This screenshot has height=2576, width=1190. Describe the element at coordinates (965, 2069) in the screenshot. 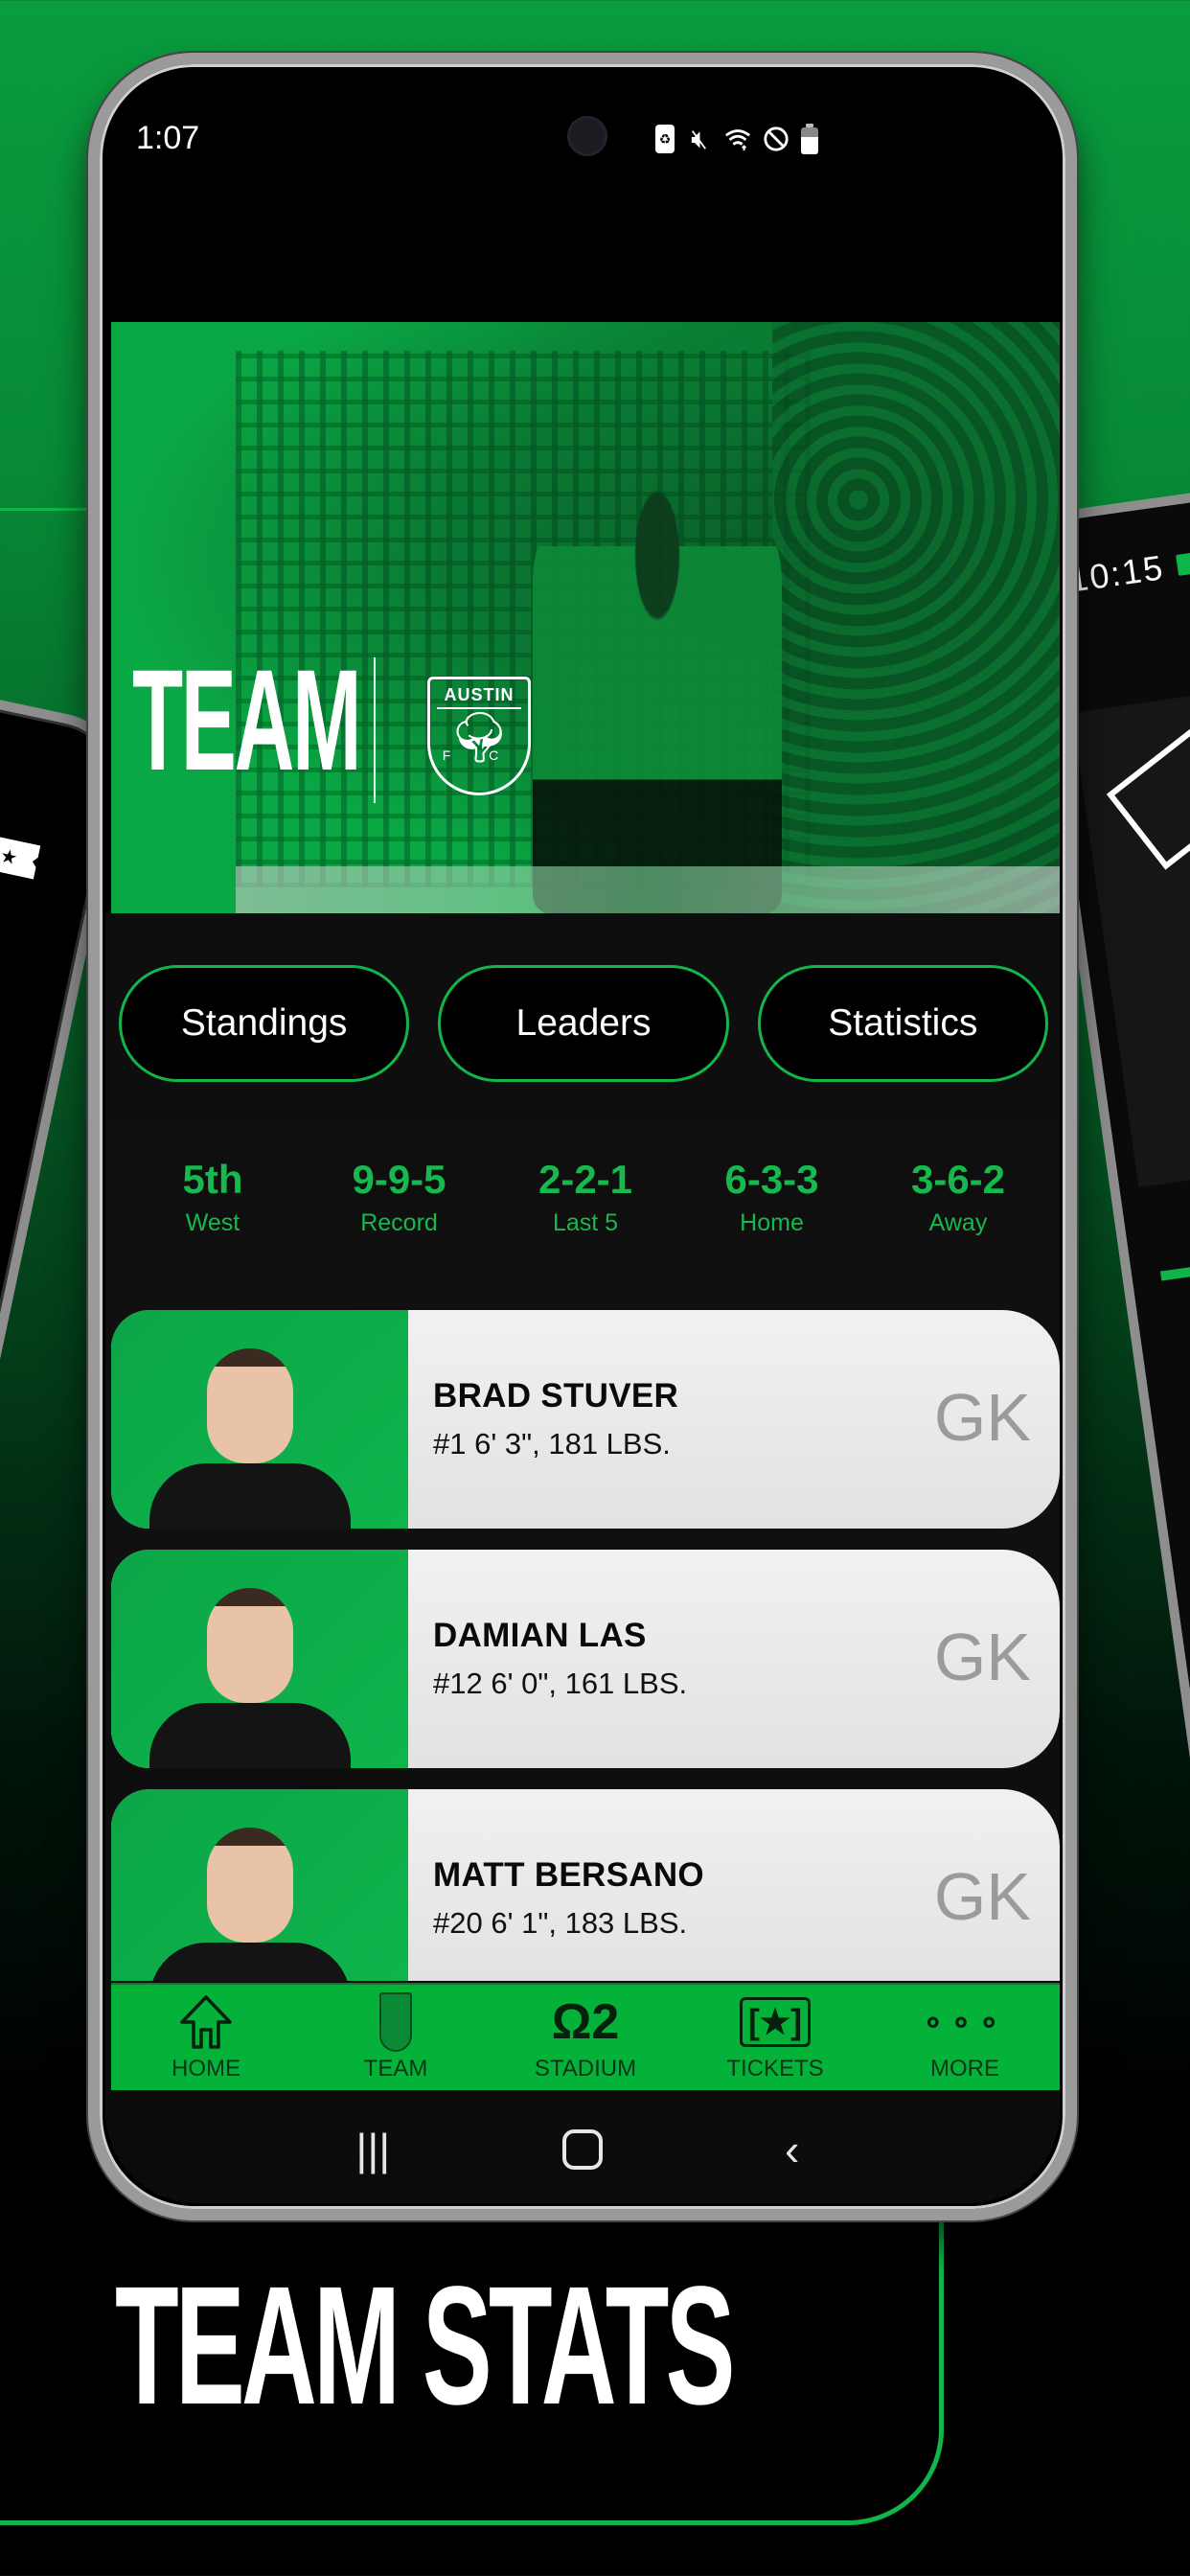

I see `nav-label: MORE` at that location.